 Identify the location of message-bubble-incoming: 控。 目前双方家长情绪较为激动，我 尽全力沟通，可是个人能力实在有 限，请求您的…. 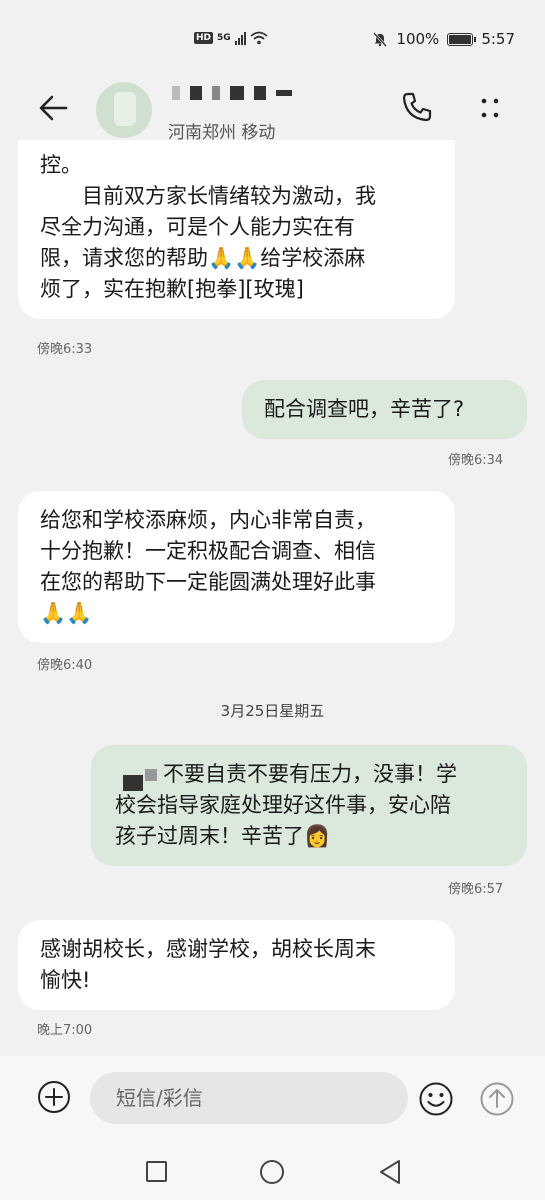
(236, 229).